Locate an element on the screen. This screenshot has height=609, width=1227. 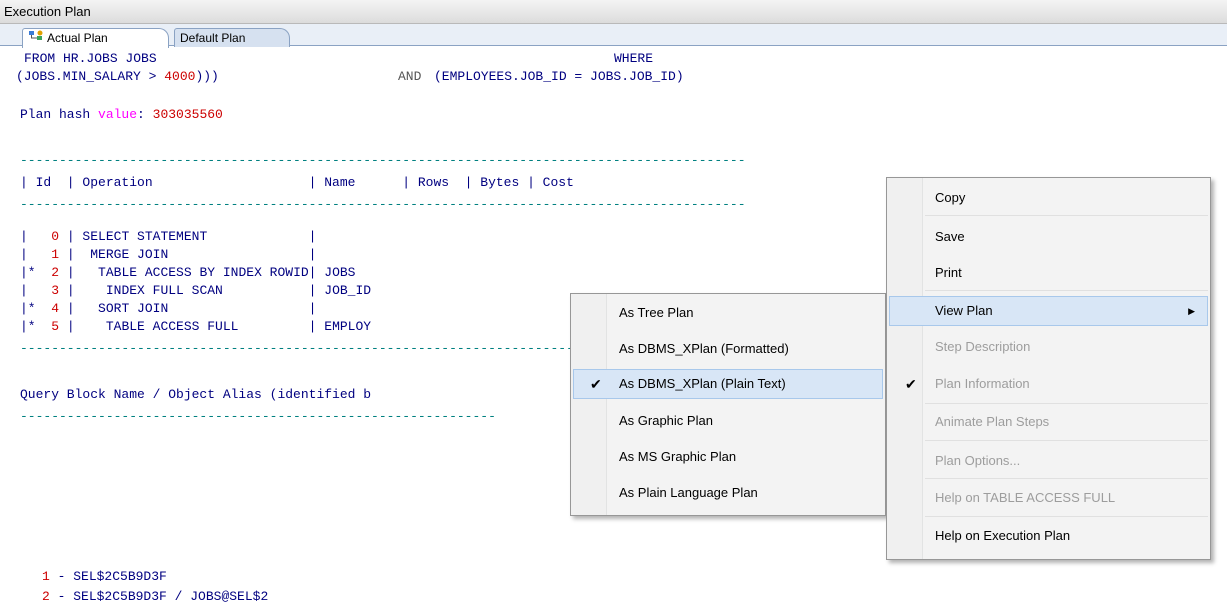
menu-item-label: As MS Graphic Plan is located at coordinates (678, 456).